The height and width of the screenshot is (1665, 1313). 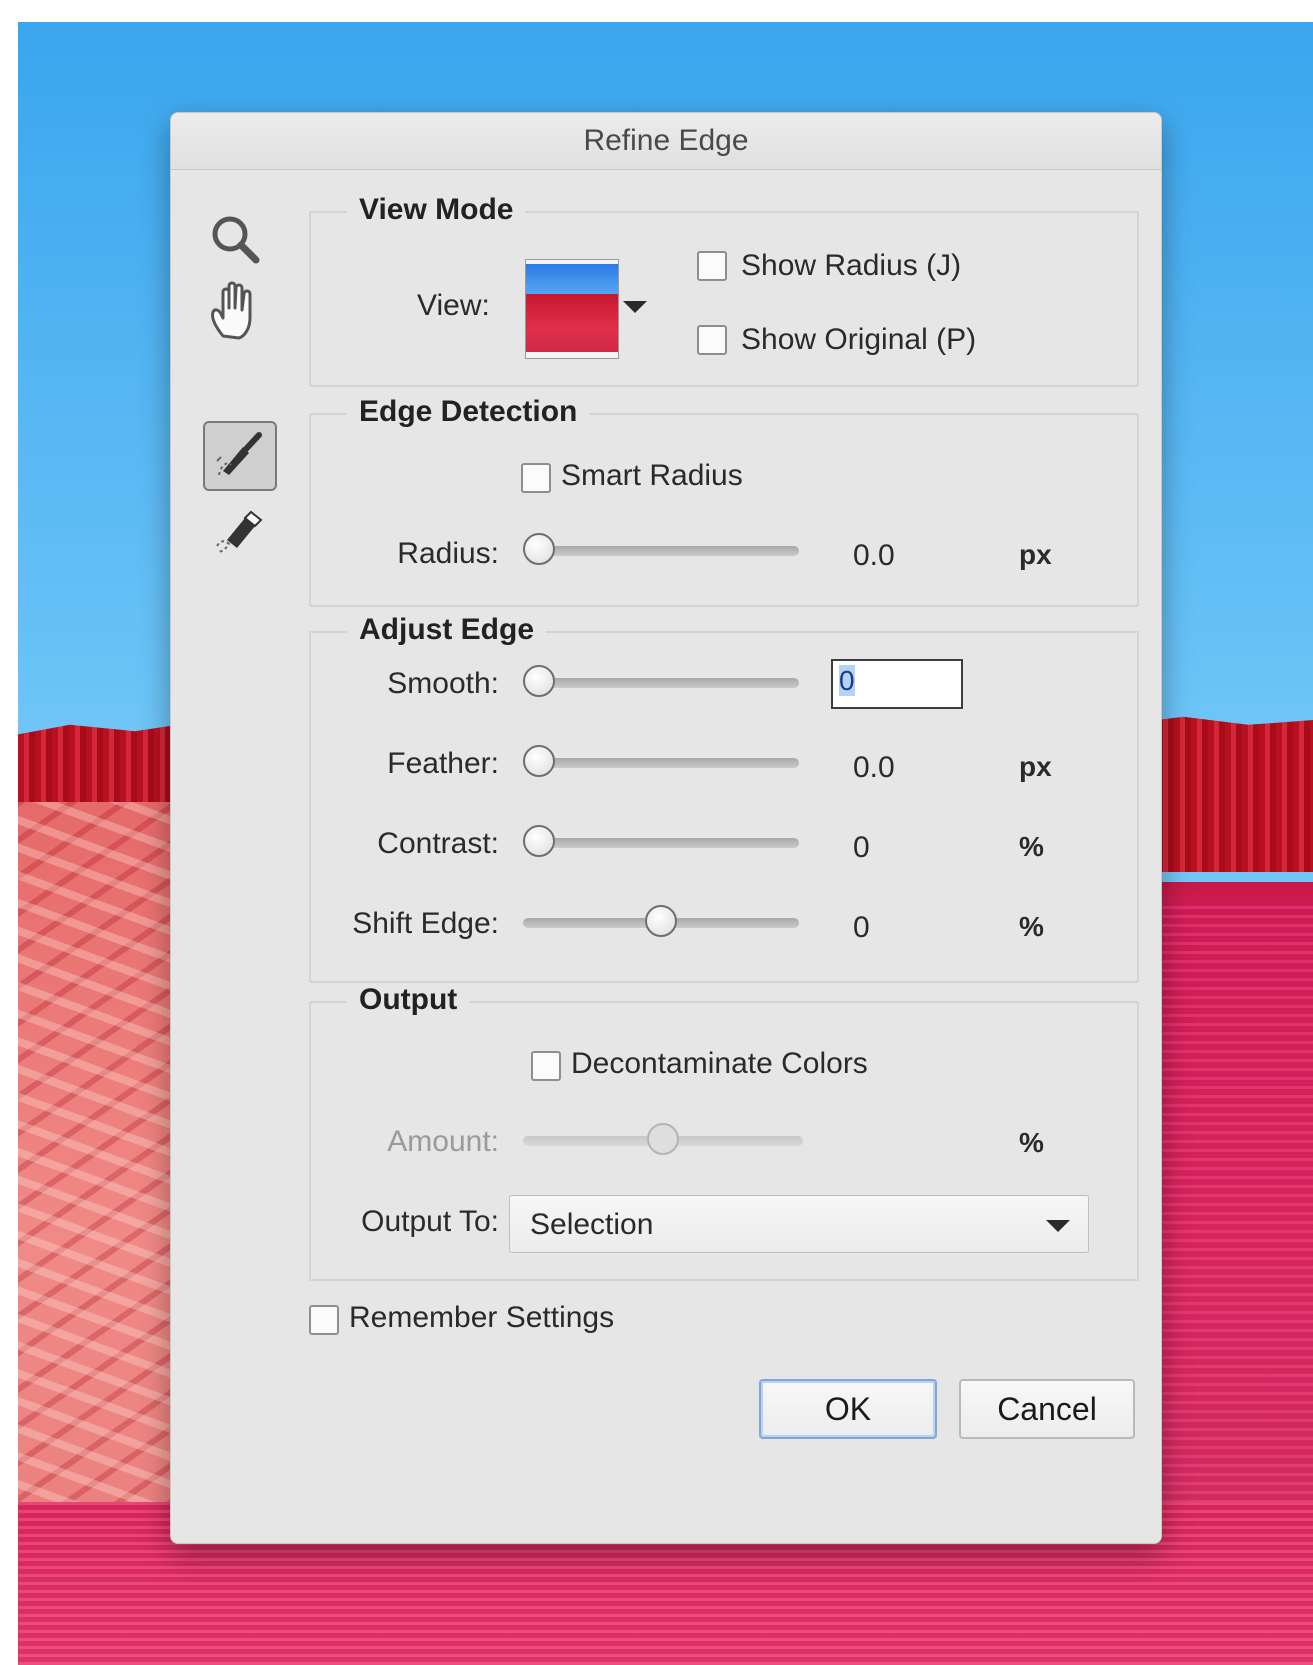 What do you see at coordinates (719, 1063) in the screenshot?
I see `decontaminate-colors-label: Decontaminate Colors` at bounding box center [719, 1063].